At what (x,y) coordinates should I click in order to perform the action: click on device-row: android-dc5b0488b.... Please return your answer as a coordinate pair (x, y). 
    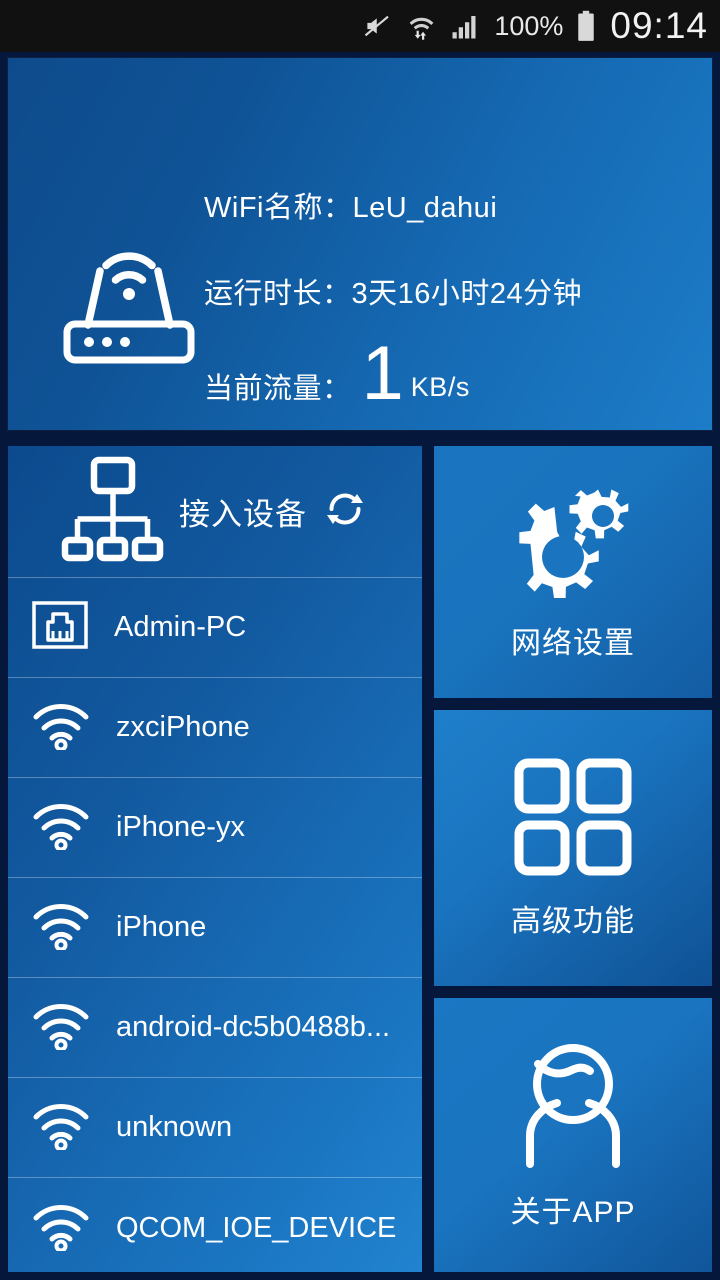
    Looking at the image, I should click on (215, 1028).